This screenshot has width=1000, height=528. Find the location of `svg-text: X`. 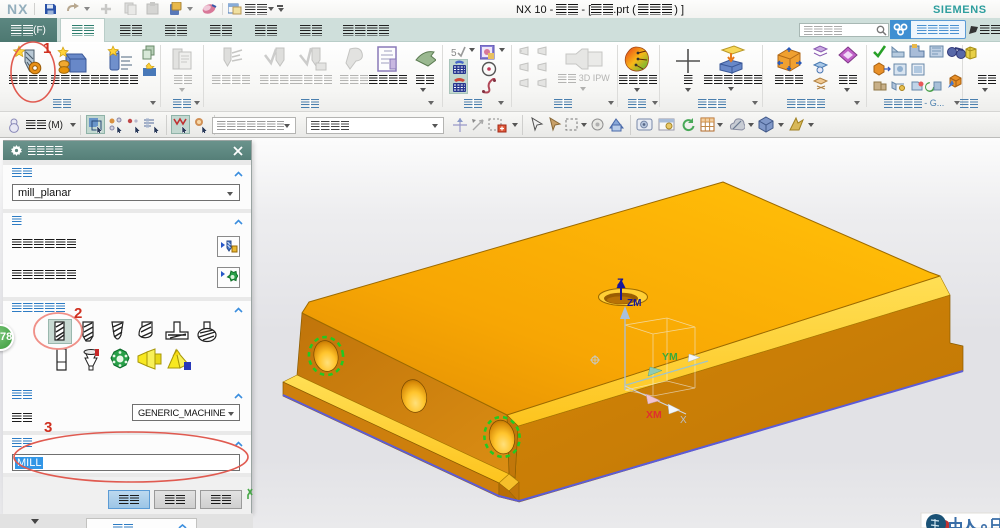

svg-text: X is located at coordinates (683, 420).